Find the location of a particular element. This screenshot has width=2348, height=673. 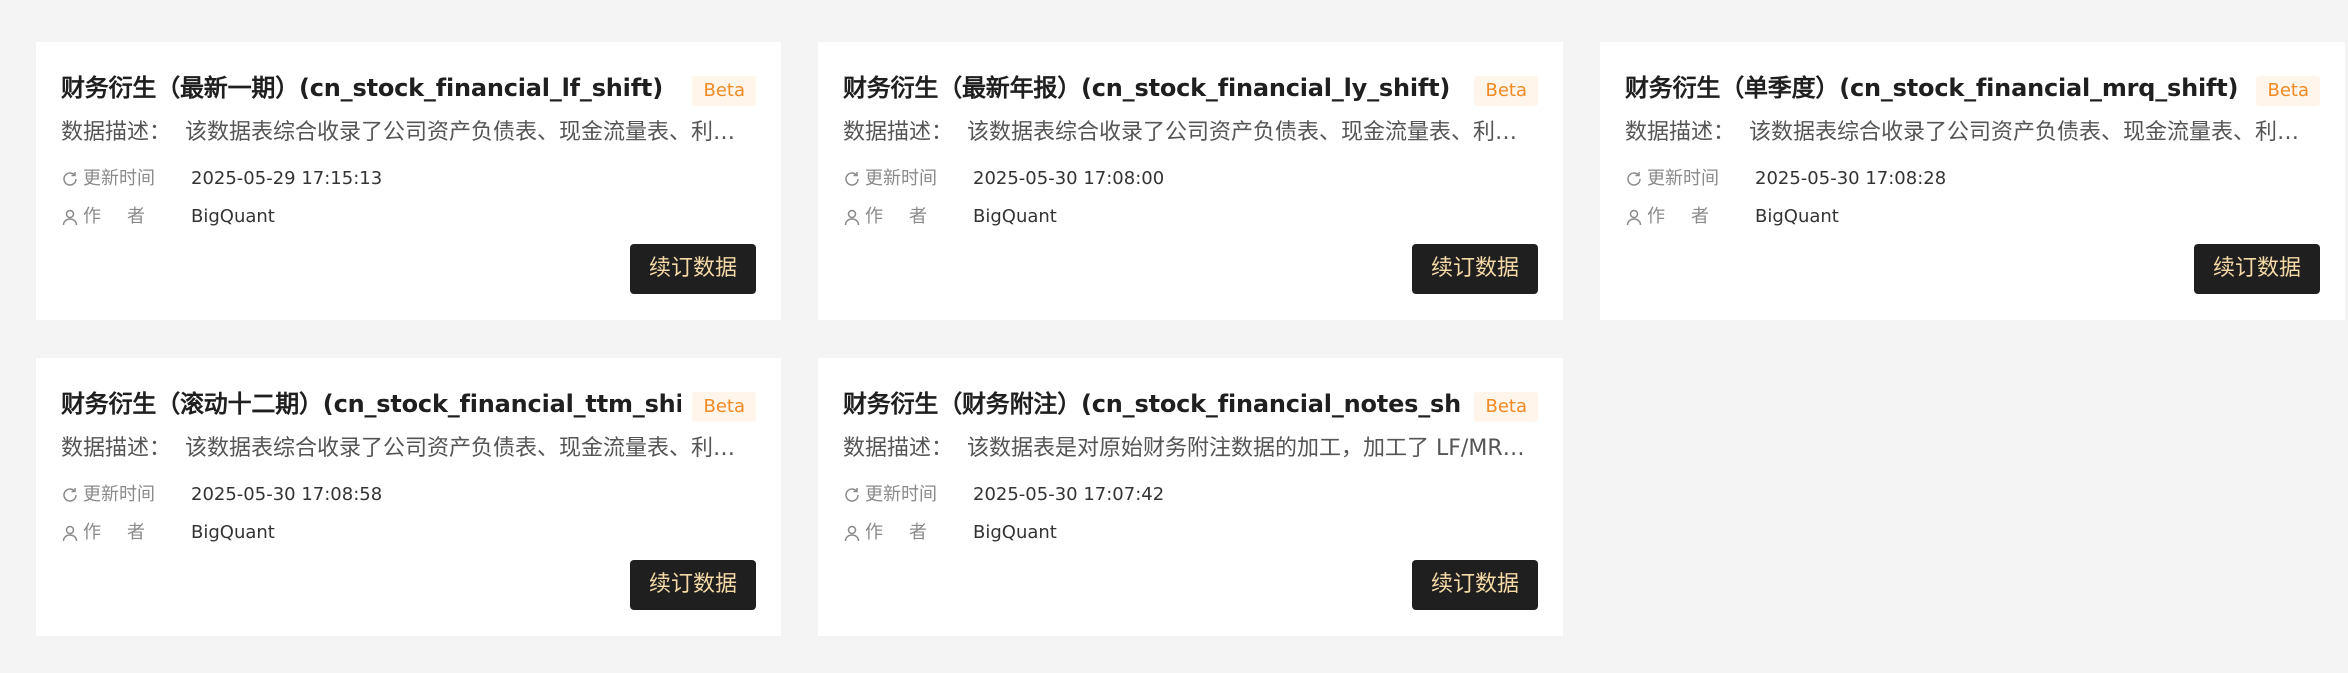

updated-row: 更新时间 2025-05-30 17:08:00 is located at coordinates (1003, 179).